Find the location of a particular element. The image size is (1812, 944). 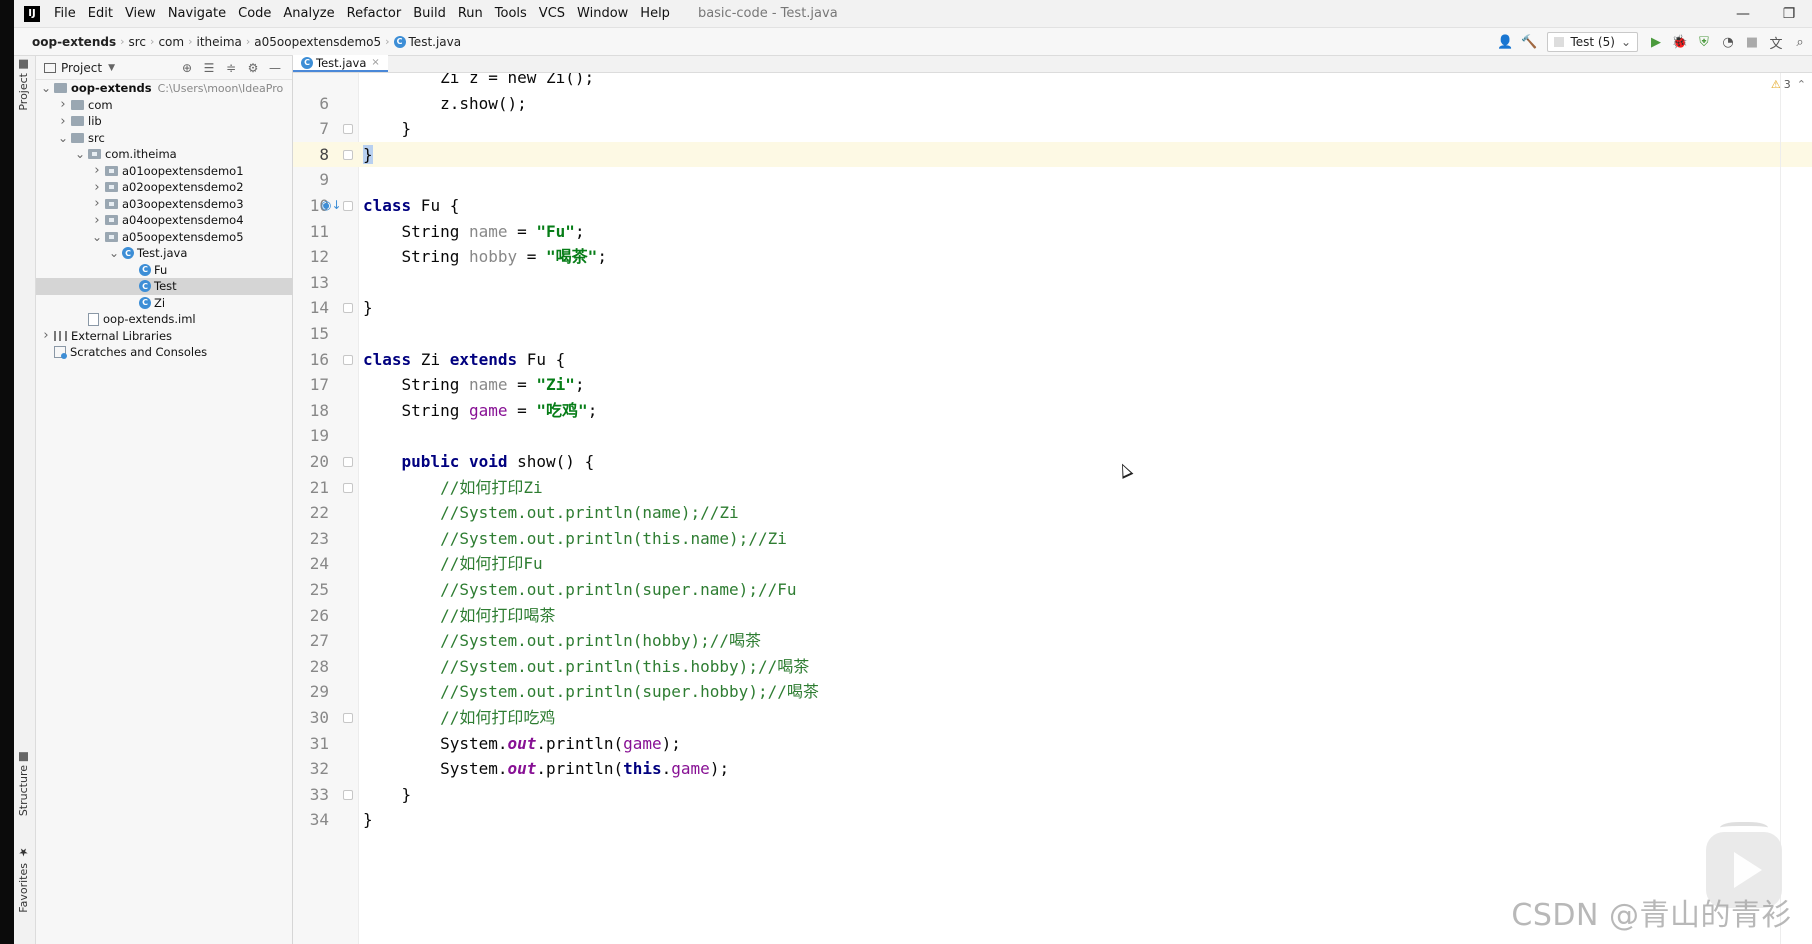

menu-file: File is located at coordinates (65, 13).